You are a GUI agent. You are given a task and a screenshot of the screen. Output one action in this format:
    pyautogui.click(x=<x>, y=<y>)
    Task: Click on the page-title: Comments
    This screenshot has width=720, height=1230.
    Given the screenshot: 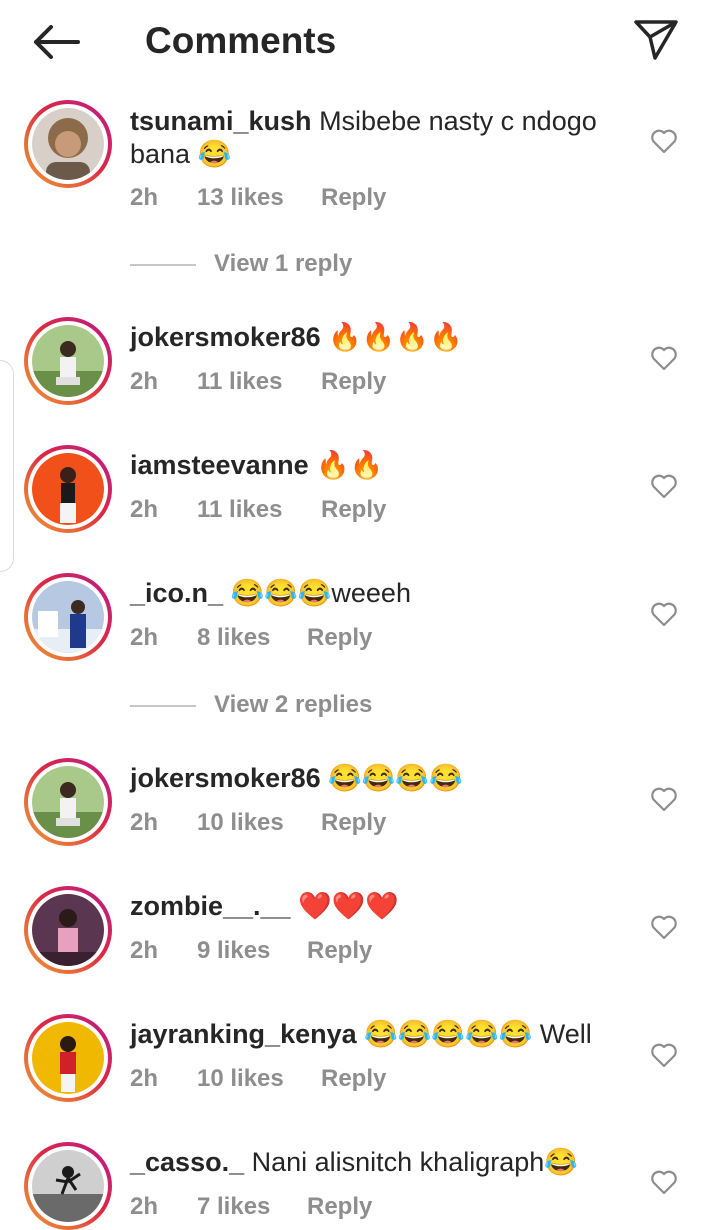 What is the action you would take?
    pyautogui.click(x=241, y=40)
    